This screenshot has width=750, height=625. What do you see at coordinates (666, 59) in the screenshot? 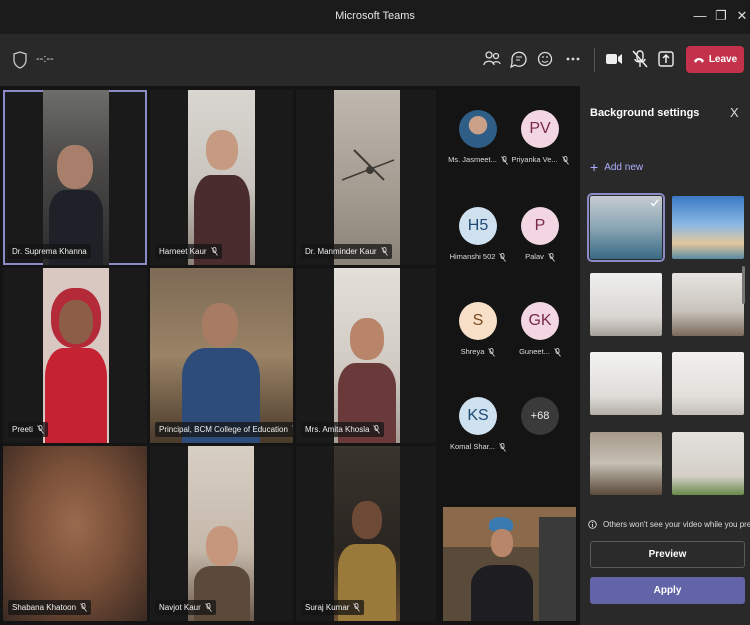
I see `share-screen-icon` at bounding box center [666, 59].